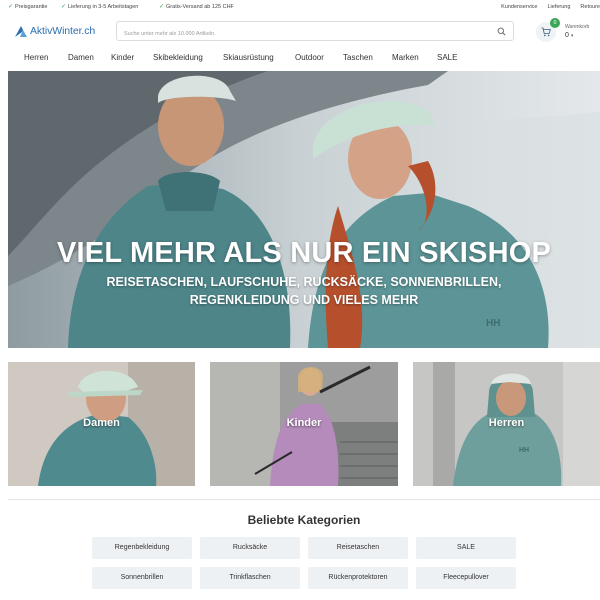 The height and width of the screenshot is (600, 600). I want to click on usp-item: ✓ Preisgarantie, so click(27, 7).